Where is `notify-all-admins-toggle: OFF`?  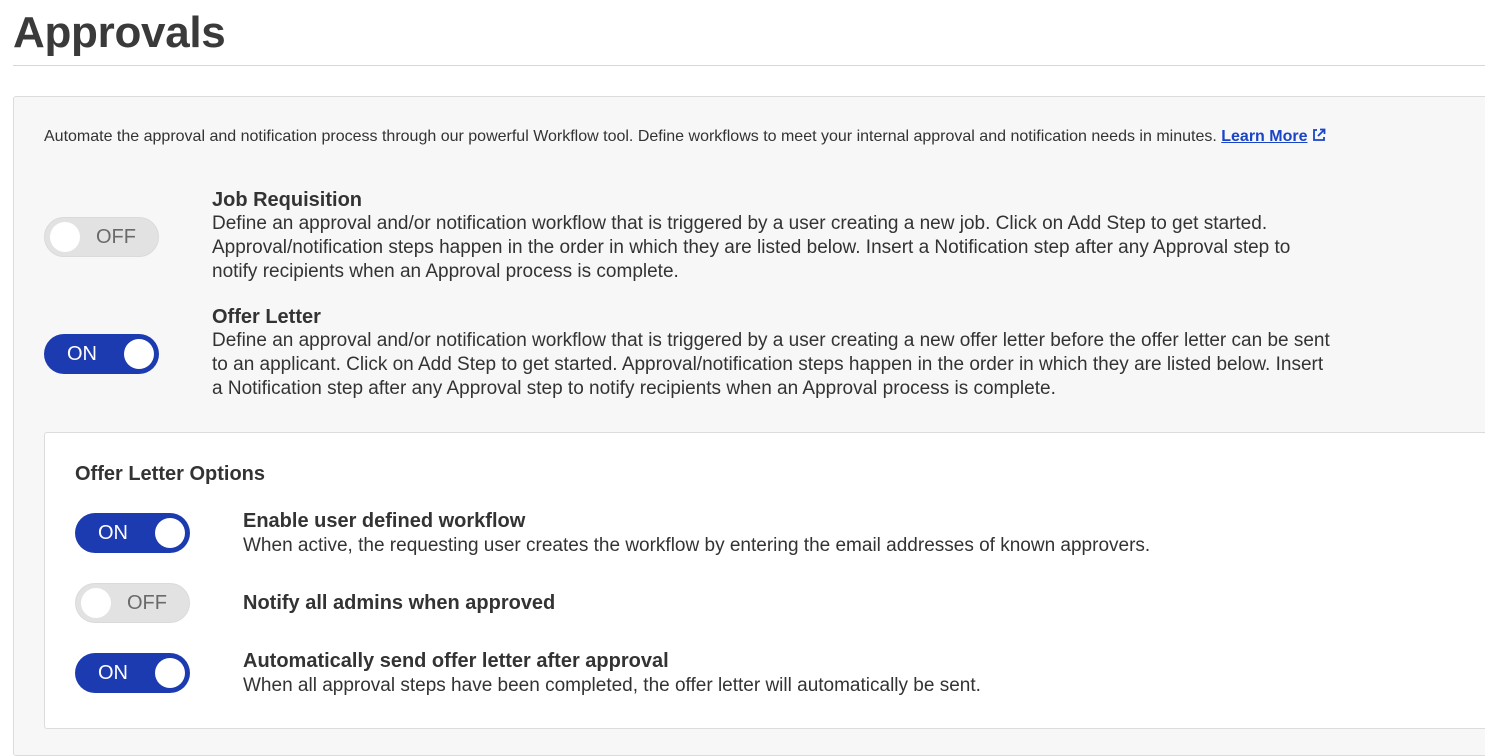
notify-all-admins-toggle: OFF is located at coordinates (132, 603).